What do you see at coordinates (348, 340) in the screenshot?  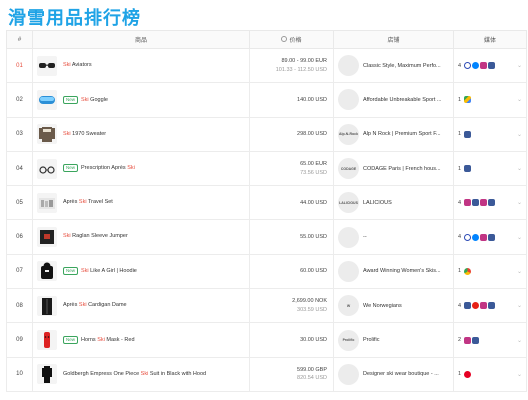 I see `store-logo: Prolific` at bounding box center [348, 340].